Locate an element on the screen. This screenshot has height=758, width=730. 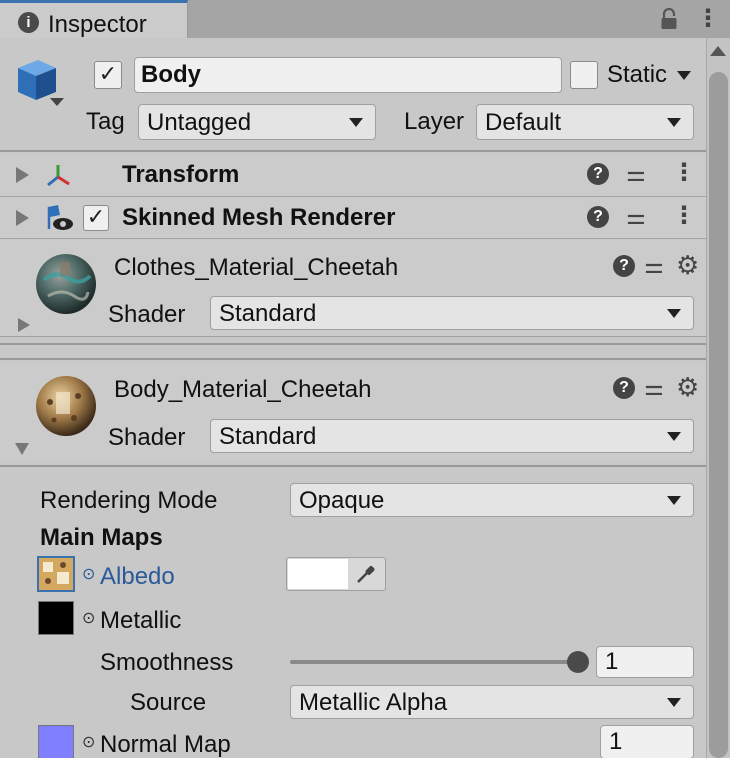
main-maps-heading: Main Maps is located at coordinates (101, 537).